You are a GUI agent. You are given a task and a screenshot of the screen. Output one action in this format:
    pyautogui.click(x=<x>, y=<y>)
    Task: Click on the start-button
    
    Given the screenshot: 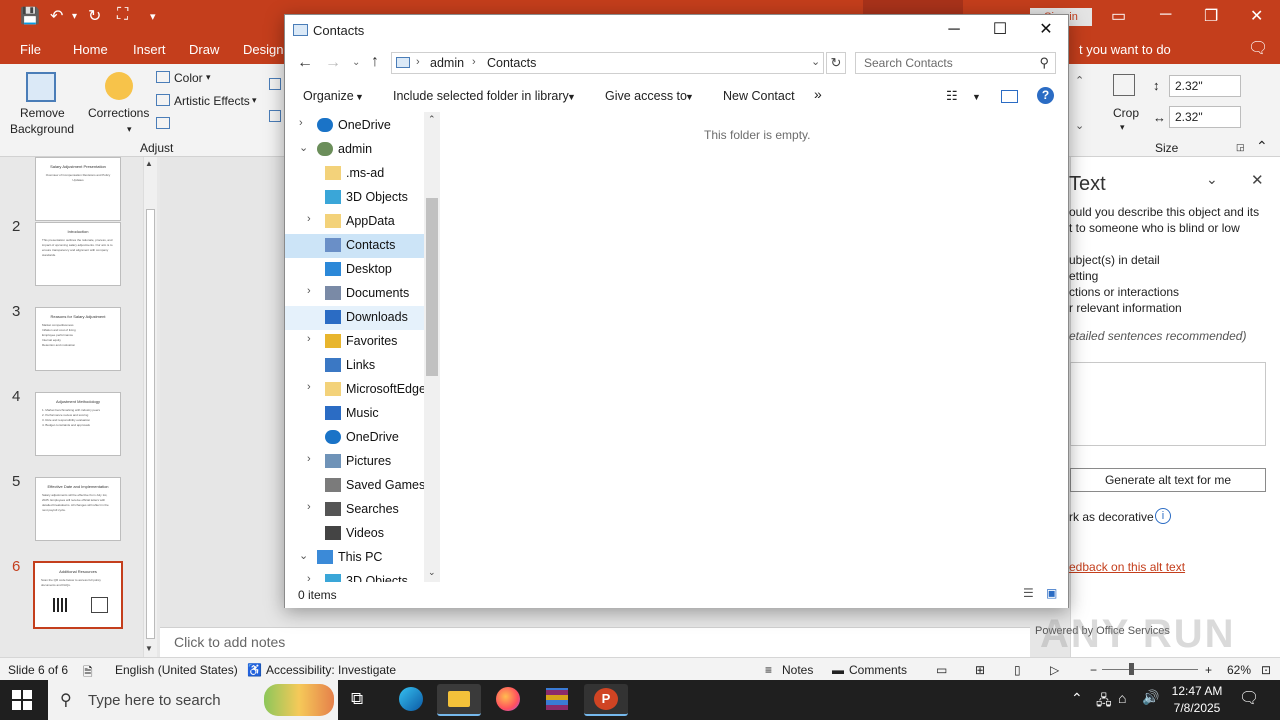 What is the action you would take?
    pyautogui.click(x=22, y=700)
    